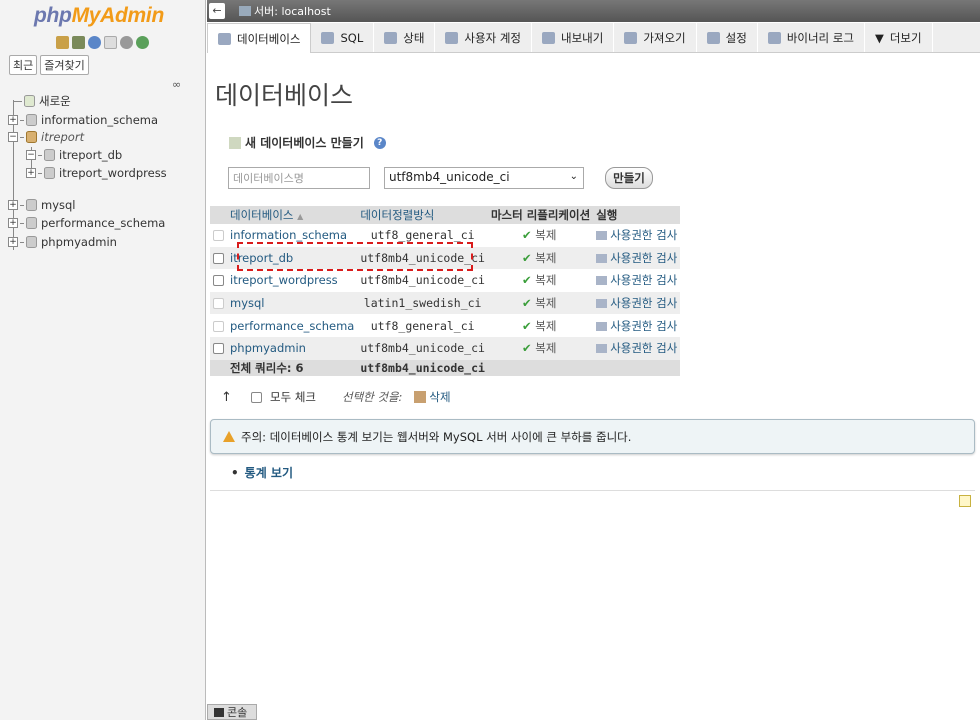 The image size is (980, 720). Describe the element at coordinates (593, 11) in the screenshot. I see `server-breadcrumb-bar: ← 서버: localhost` at that location.